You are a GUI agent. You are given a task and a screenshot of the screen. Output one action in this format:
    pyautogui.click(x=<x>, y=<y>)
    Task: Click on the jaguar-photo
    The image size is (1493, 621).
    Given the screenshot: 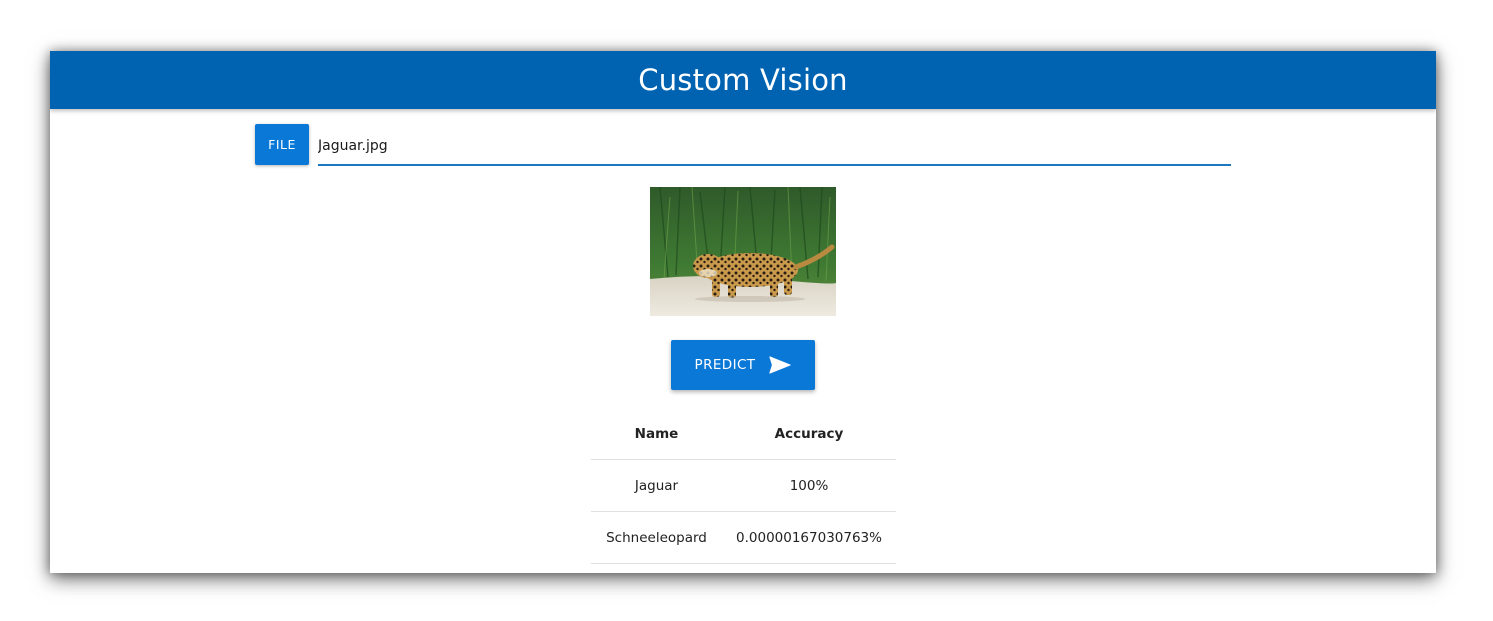 What is the action you would take?
    pyautogui.click(x=743, y=251)
    